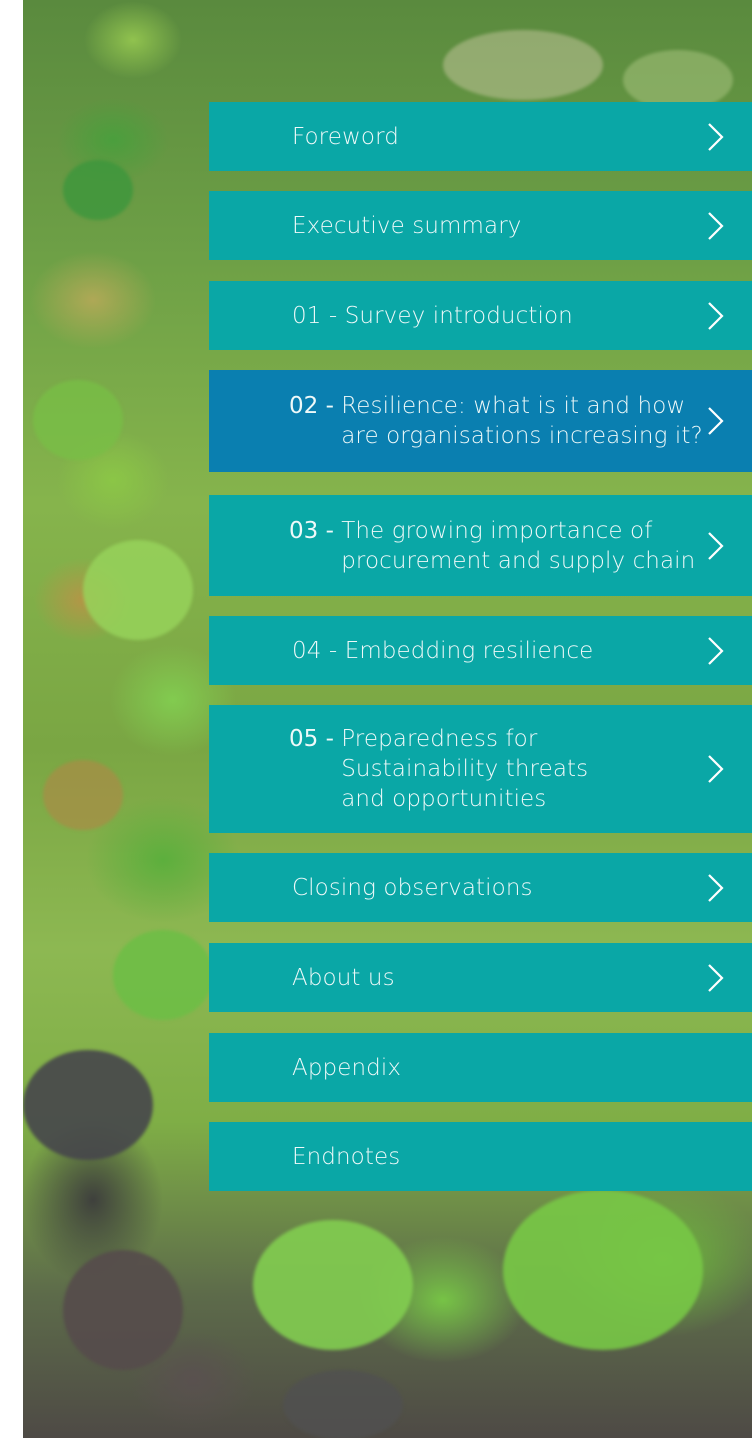  I want to click on menu-item-label: About us, so click(343, 977).